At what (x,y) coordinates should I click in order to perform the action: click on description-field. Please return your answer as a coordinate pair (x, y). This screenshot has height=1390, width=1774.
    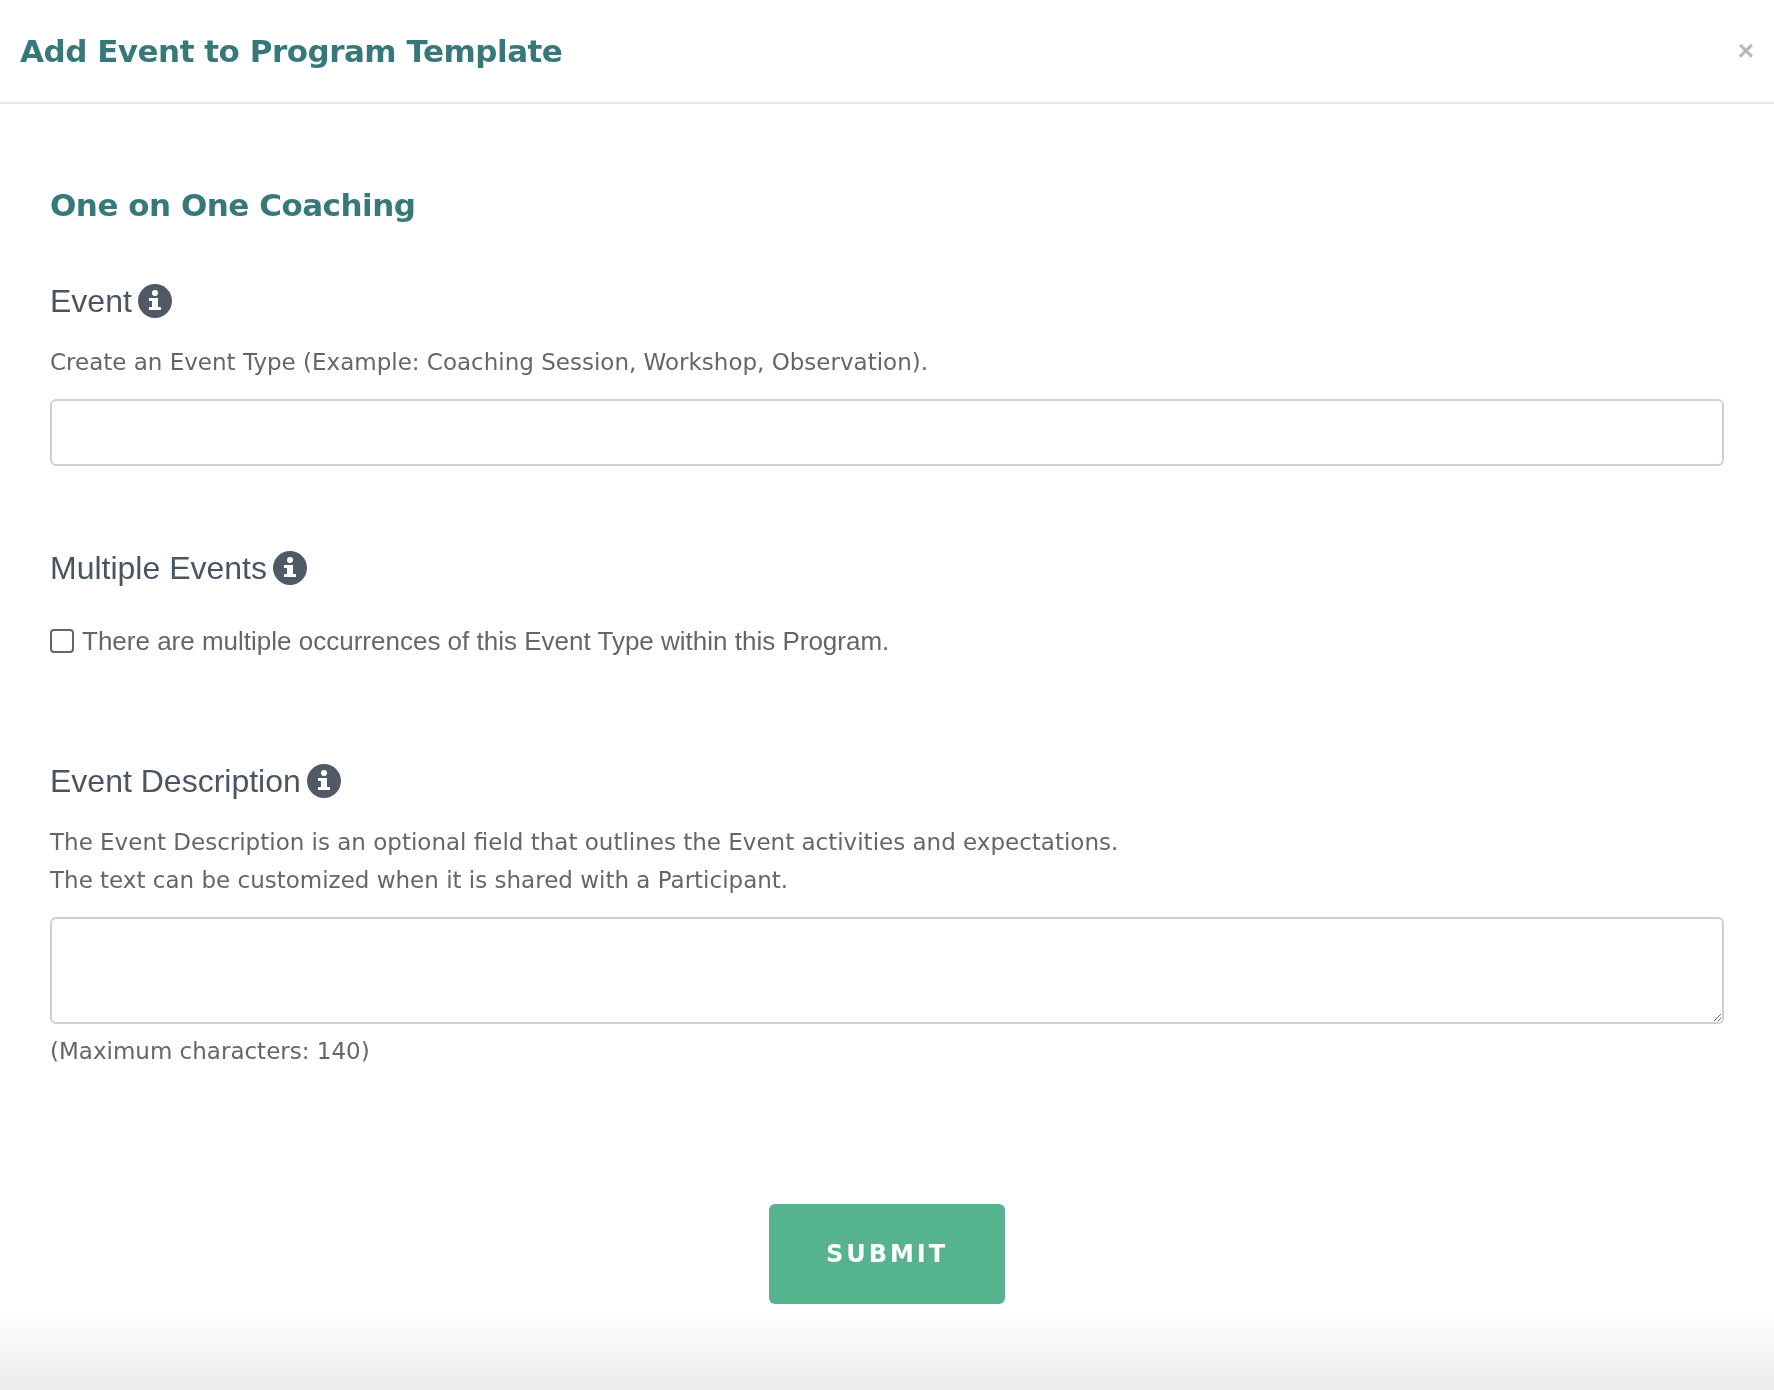
    Looking at the image, I should click on (887, 970).